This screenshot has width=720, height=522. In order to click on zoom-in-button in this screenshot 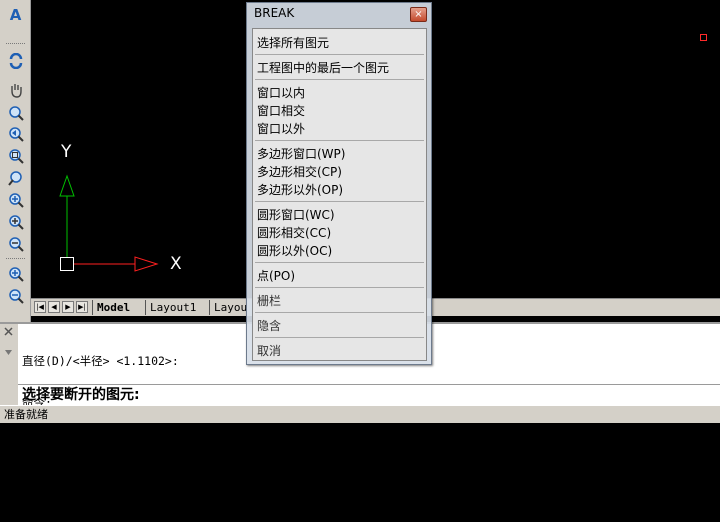, I will do `click(15, 222)`.